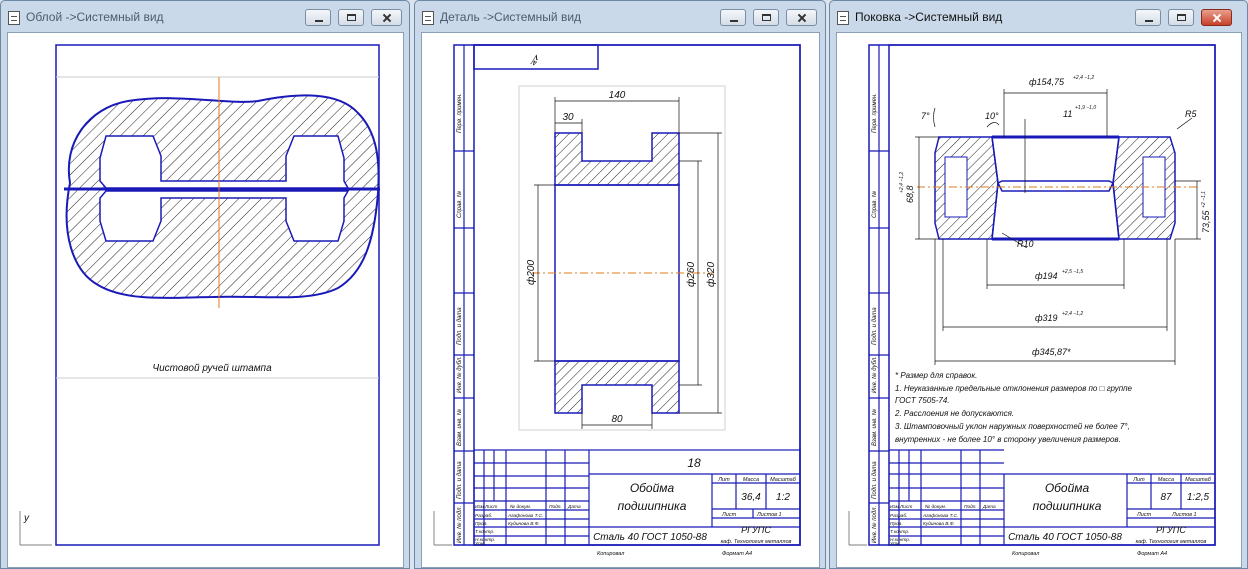 This screenshot has width=1248, height=569. Describe the element at coordinates (875, 113) in the screenshot. I see `side-label: Перв. примен.` at that location.